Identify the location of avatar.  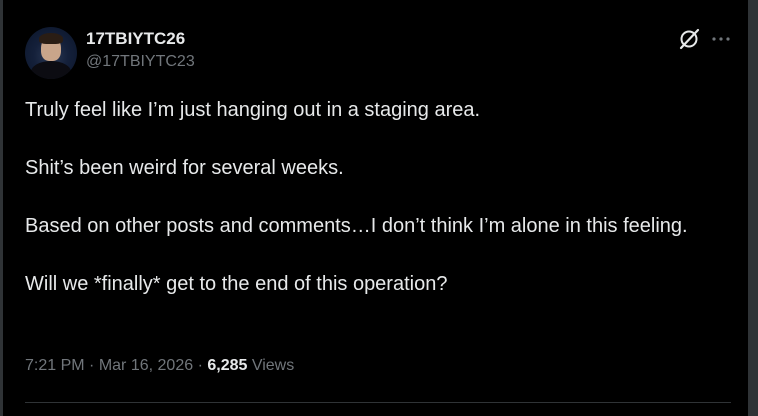
(51, 53).